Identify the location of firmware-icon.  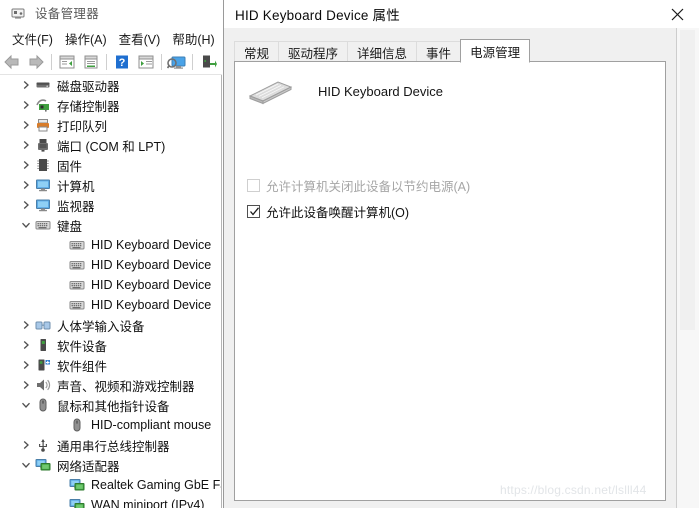
(43, 165).